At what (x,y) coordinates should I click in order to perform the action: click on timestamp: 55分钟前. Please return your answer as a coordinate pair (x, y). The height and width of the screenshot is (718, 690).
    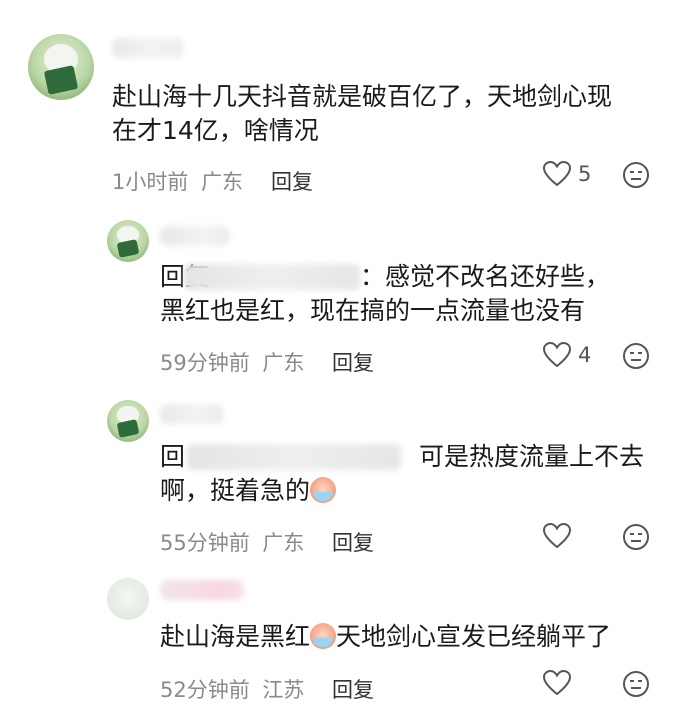
    Looking at the image, I should click on (205, 543).